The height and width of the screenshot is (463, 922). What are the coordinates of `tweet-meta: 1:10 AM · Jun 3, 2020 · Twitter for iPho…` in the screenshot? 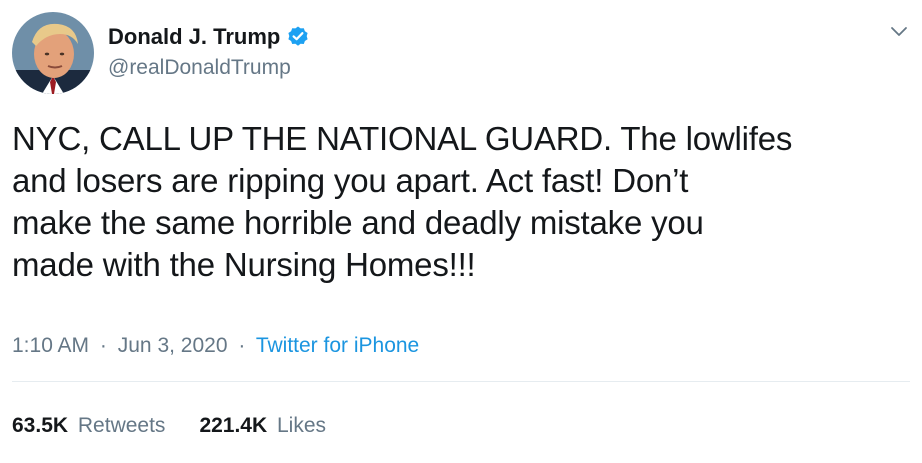 It's located at (215, 346).